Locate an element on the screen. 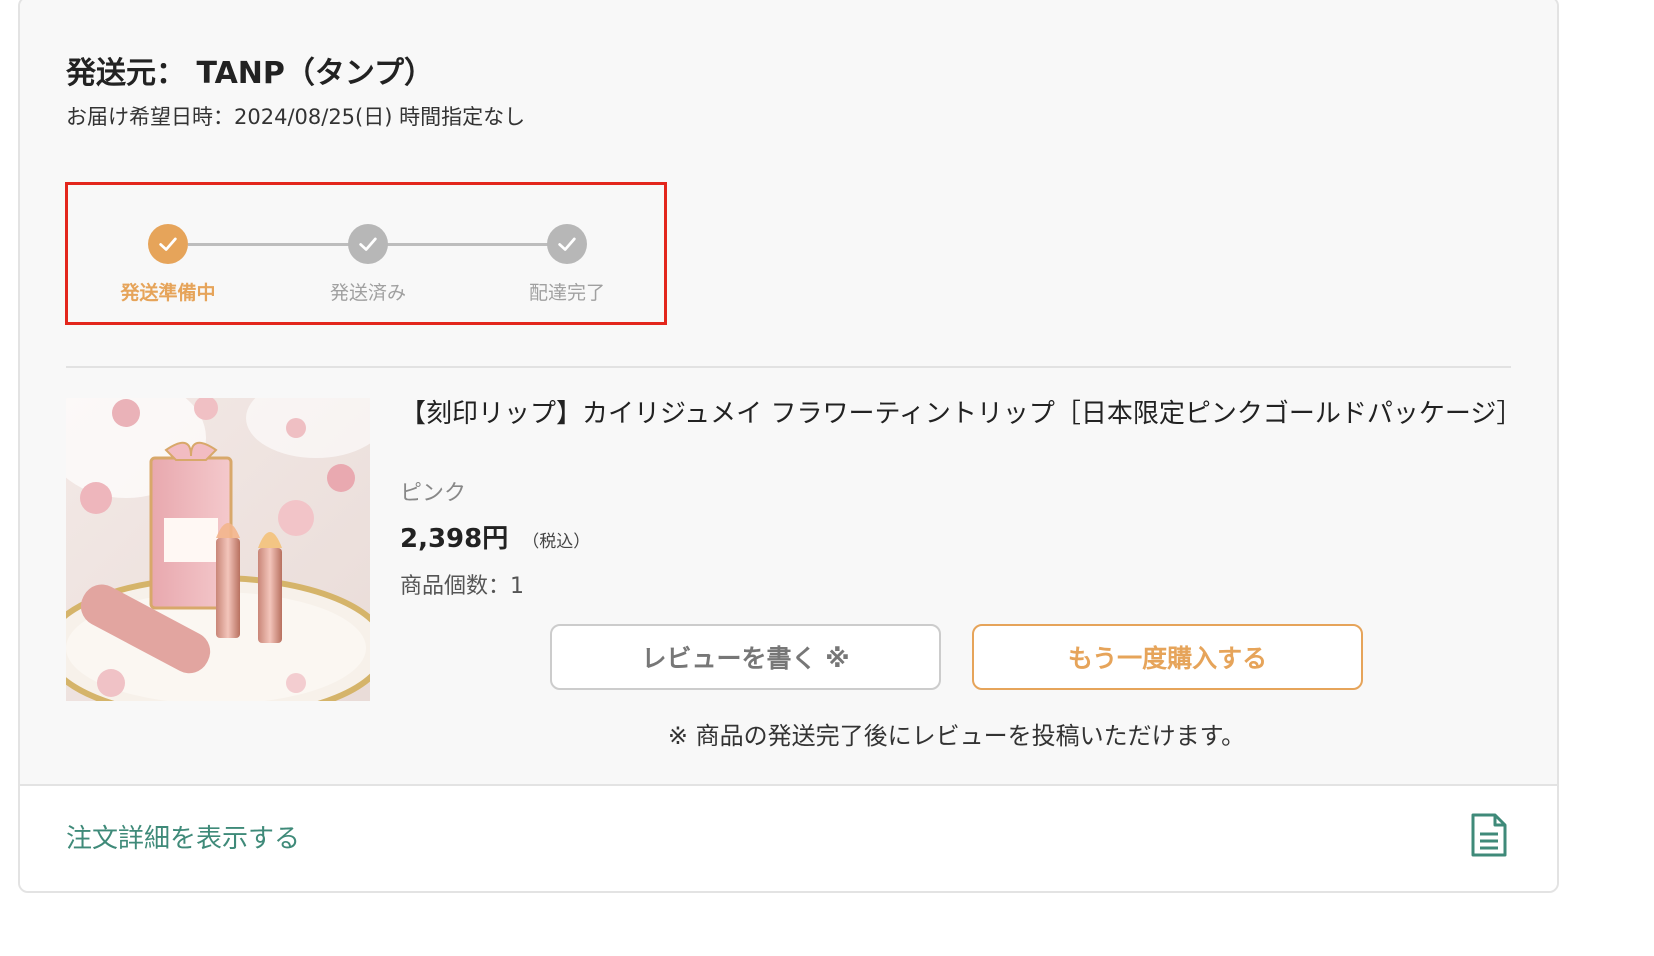  order-detail-link: 注文詳細を表示する is located at coordinates (183, 836).